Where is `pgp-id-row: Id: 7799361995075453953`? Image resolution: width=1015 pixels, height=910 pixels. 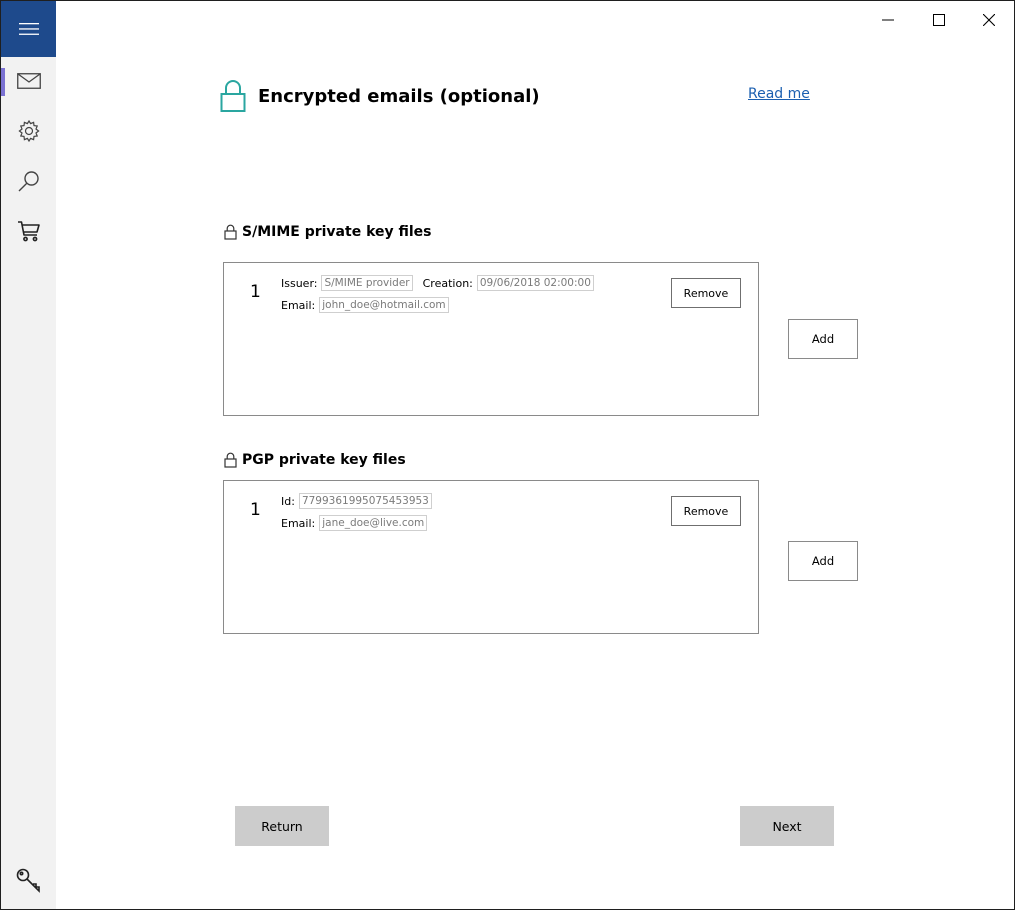 pgp-id-row: Id: 7799361995075453953 is located at coordinates (361, 501).